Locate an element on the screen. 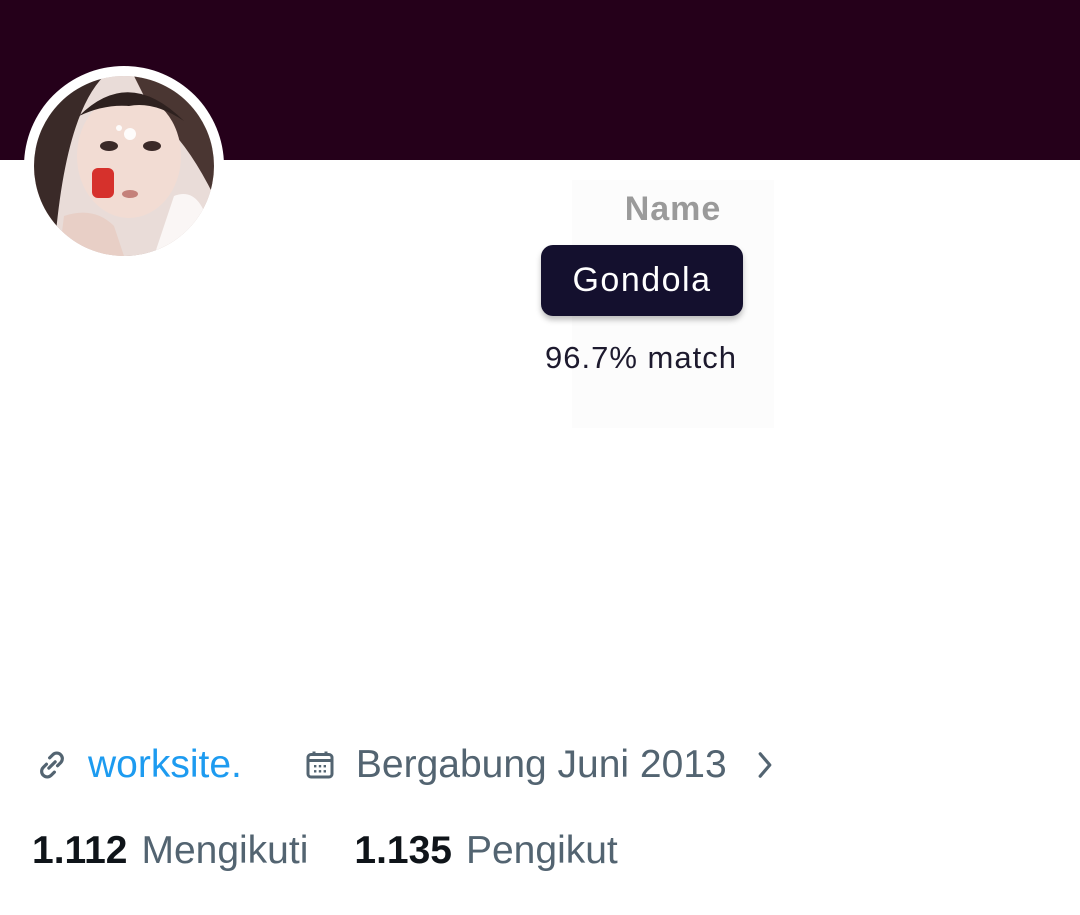 Image resolution: width=1080 pixels, height=915 pixels. website-link: worksite. is located at coordinates (165, 765).